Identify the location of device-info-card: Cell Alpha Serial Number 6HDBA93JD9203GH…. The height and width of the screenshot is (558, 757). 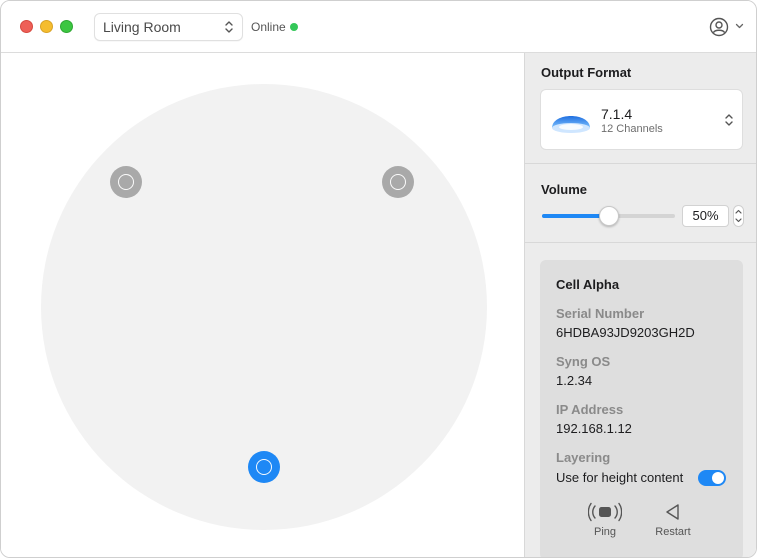
(641, 408).